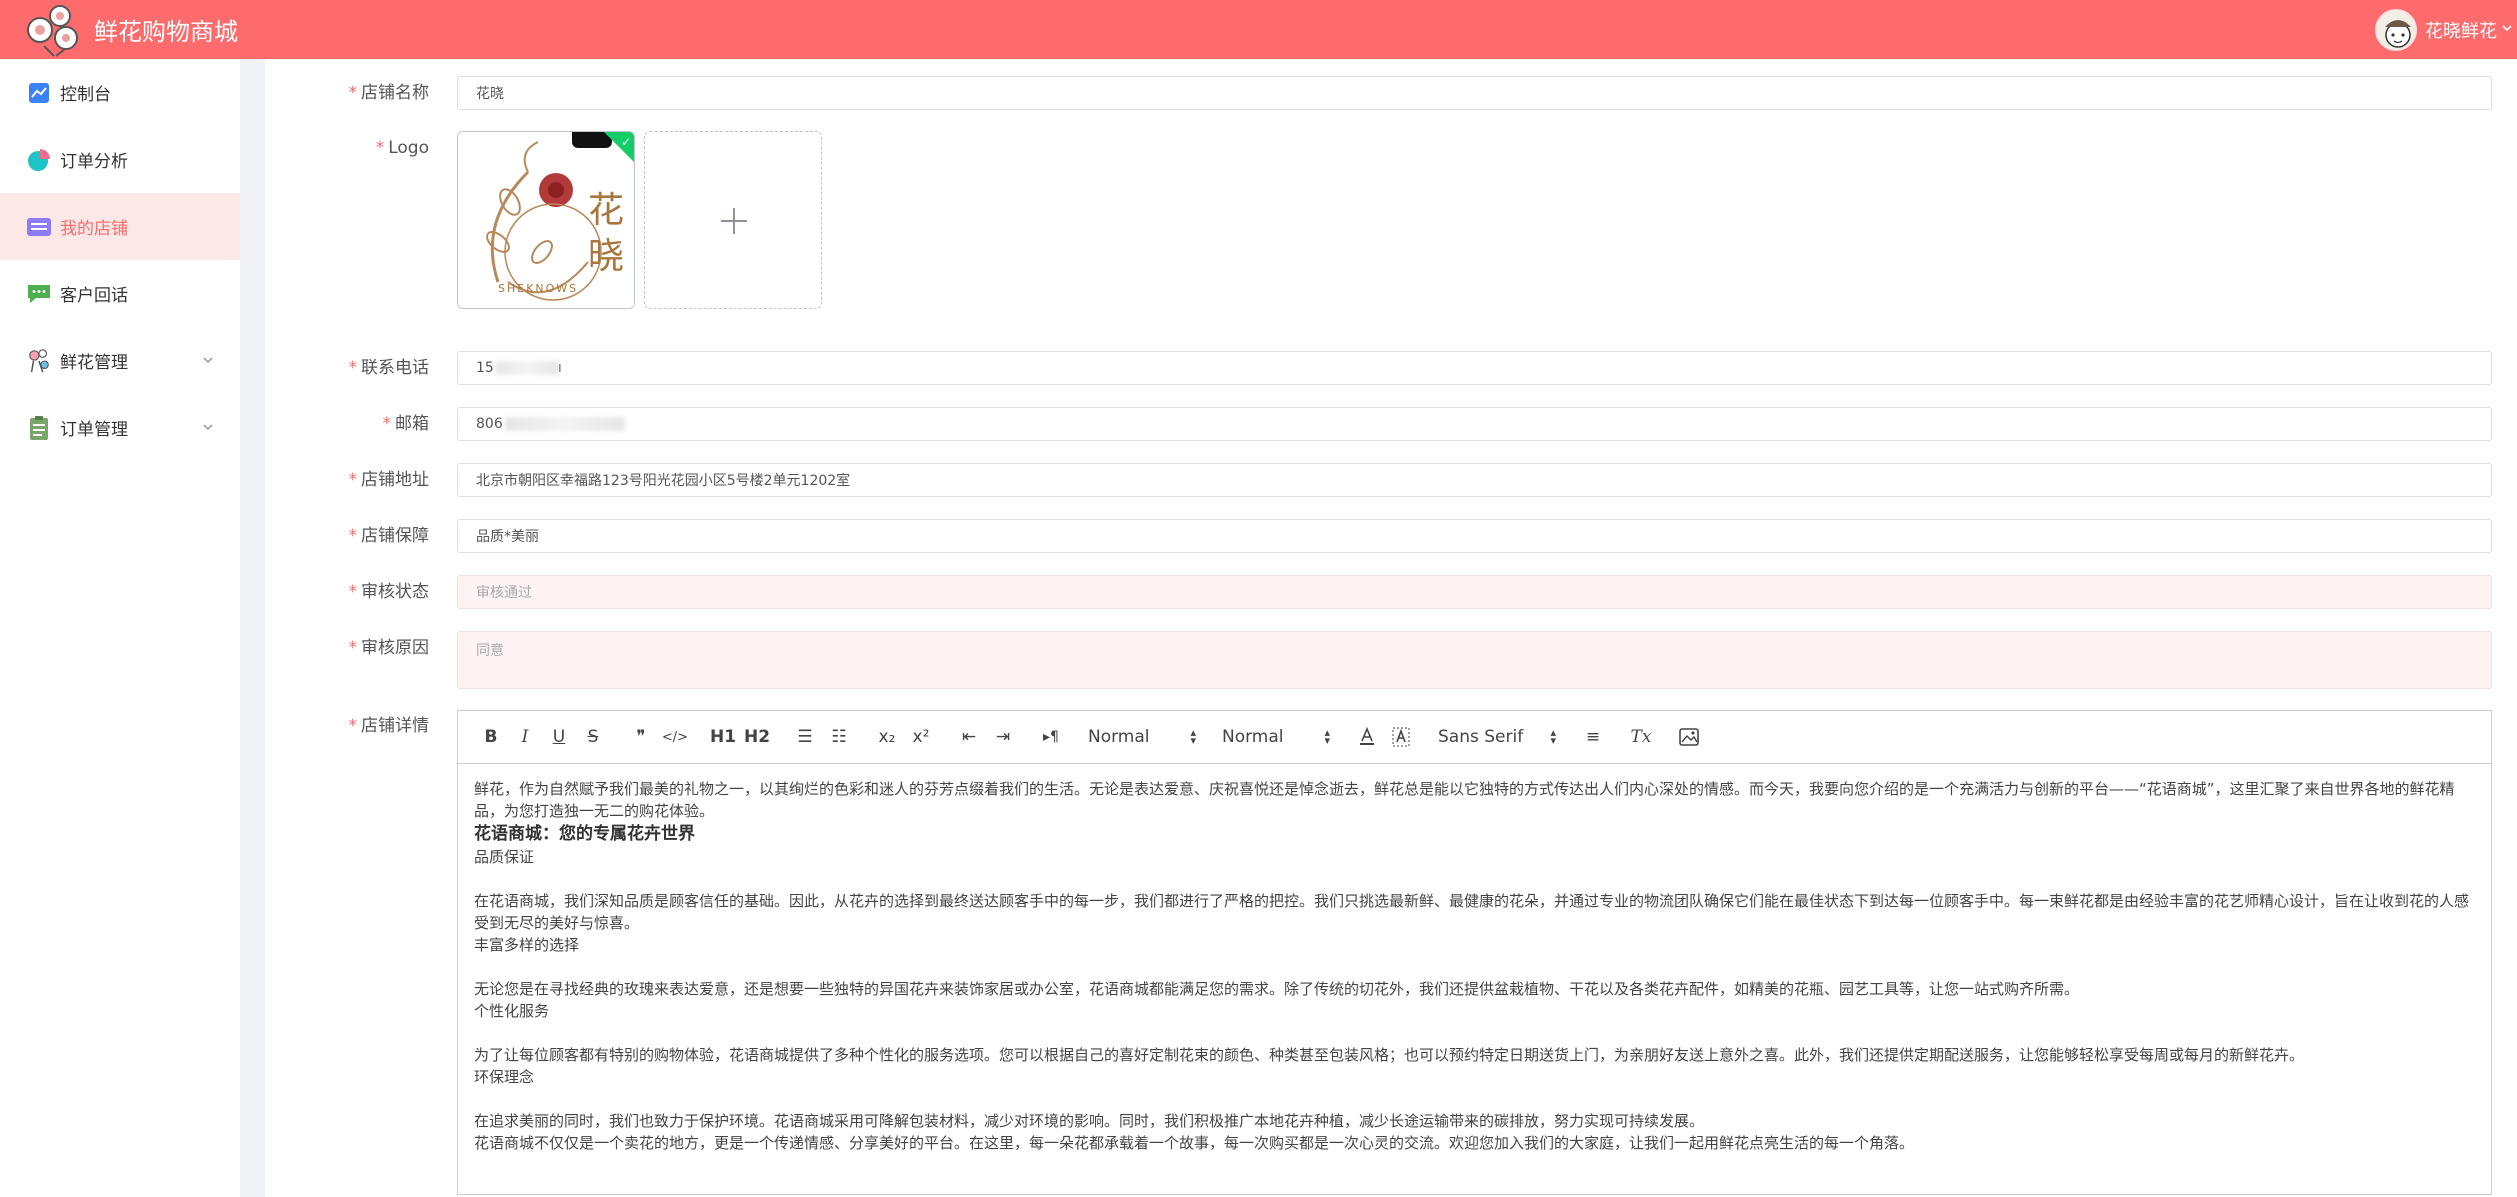 The height and width of the screenshot is (1197, 2517). What do you see at coordinates (584, 834) in the screenshot?
I see `content-heading: 花语商城：您的专属花卉世界` at bounding box center [584, 834].